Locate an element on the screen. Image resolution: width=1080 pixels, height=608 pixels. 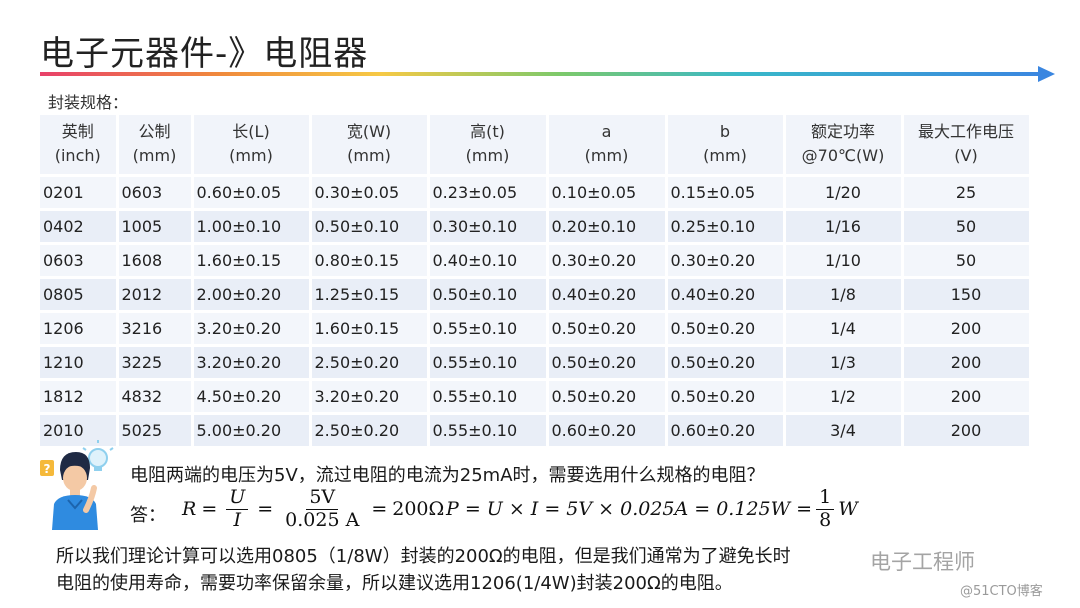
header-width: 宽(W) (mm) is located at coordinates (370, 146).